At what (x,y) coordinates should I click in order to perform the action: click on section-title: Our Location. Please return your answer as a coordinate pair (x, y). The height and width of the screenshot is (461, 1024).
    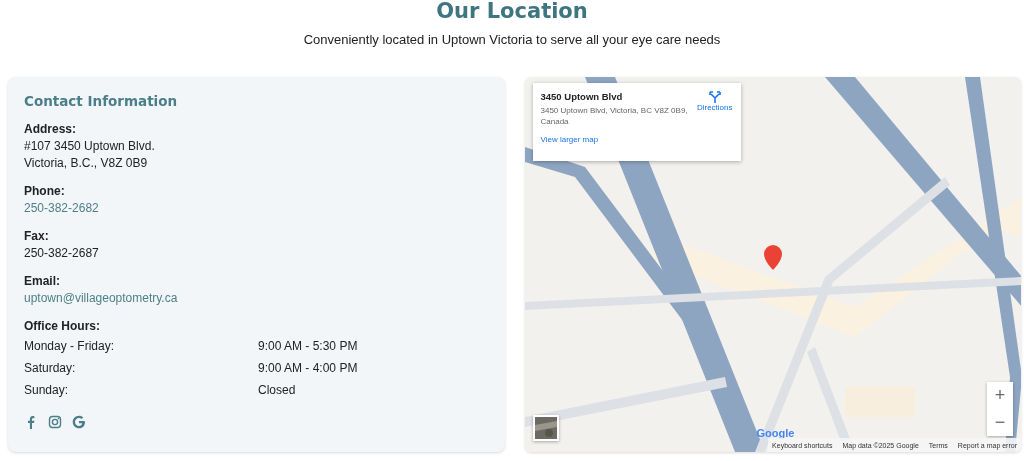
    Looking at the image, I should click on (512, 11).